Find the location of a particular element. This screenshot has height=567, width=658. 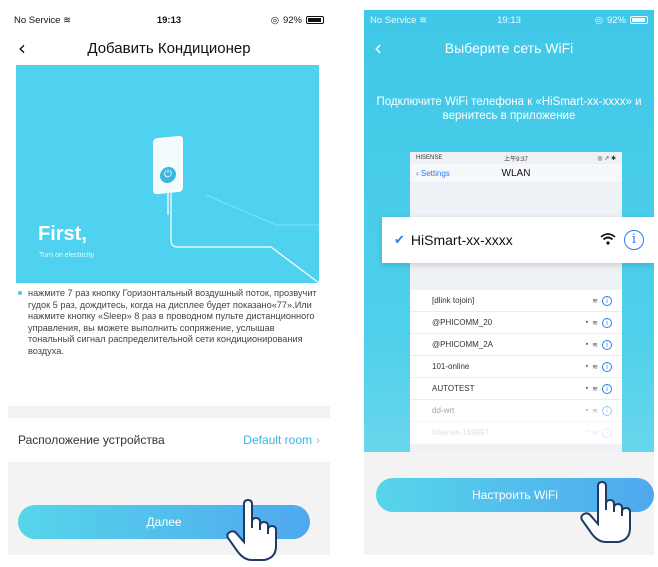

bullet-icon is located at coordinates (20, 293).